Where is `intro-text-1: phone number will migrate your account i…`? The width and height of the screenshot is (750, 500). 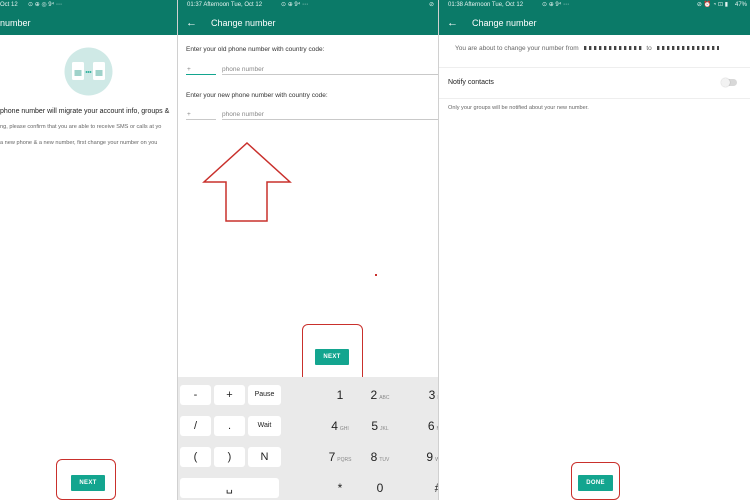
intro-text-1: phone number will migrate your account i… is located at coordinates (85, 111).